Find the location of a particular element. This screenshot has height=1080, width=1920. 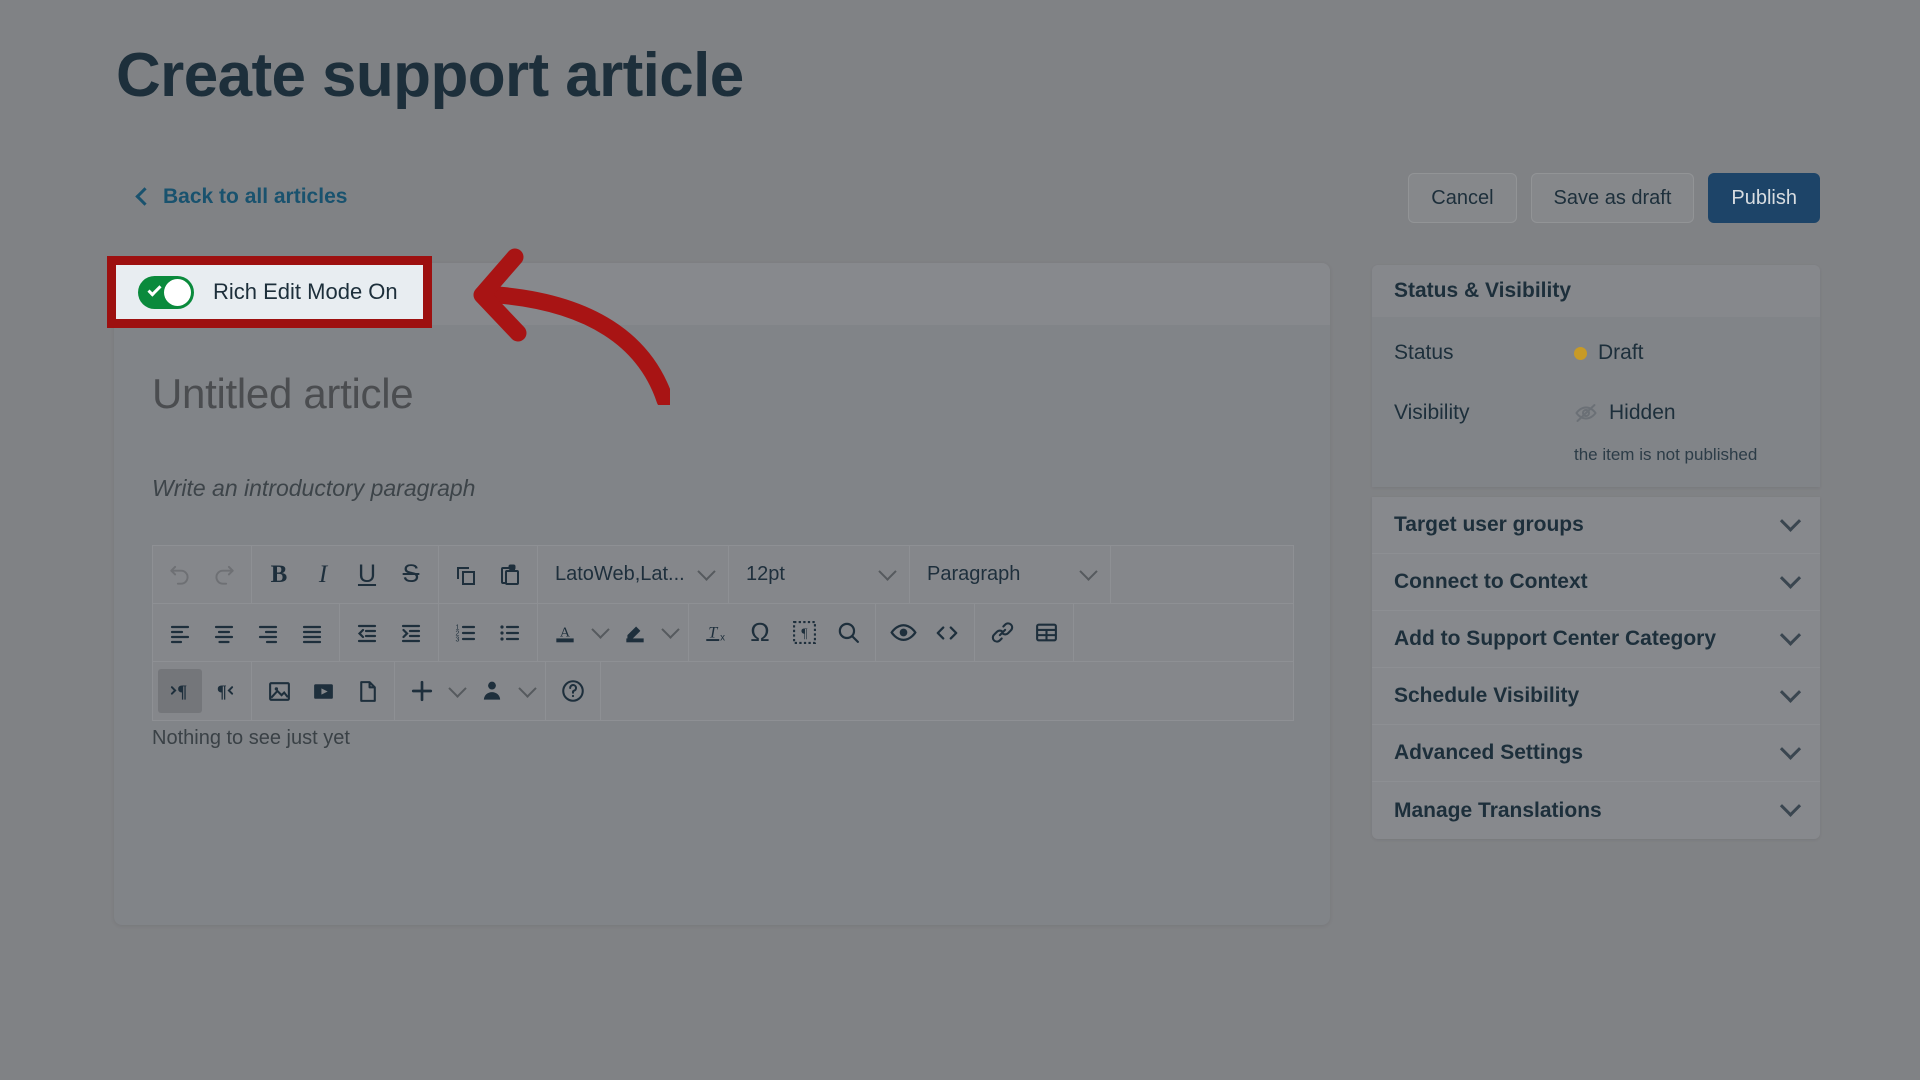

toolbar-row-2: 123 A T x Ω ¶ is located at coordinates (723, 633).